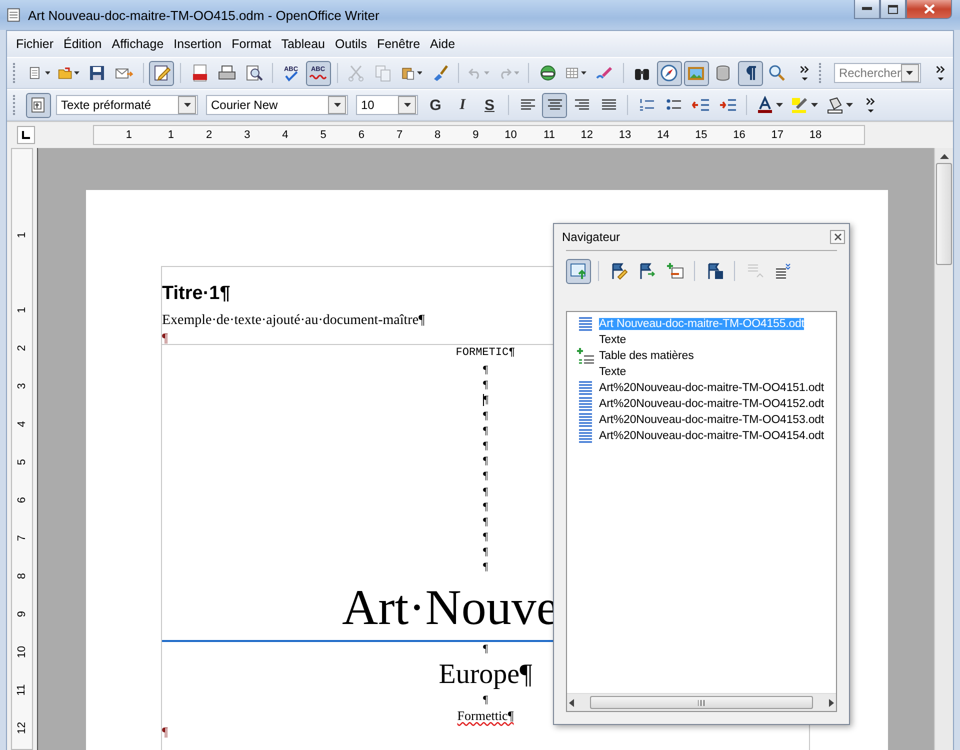 The height and width of the screenshot is (750, 960). I want to click on minimize-button, so click(867, 9).